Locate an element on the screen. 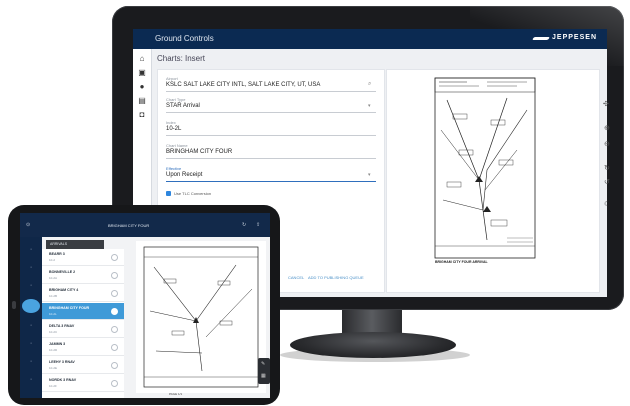 The image size is (630, 406). rail-item-6: ▪ is located at coordinates (31, 343).